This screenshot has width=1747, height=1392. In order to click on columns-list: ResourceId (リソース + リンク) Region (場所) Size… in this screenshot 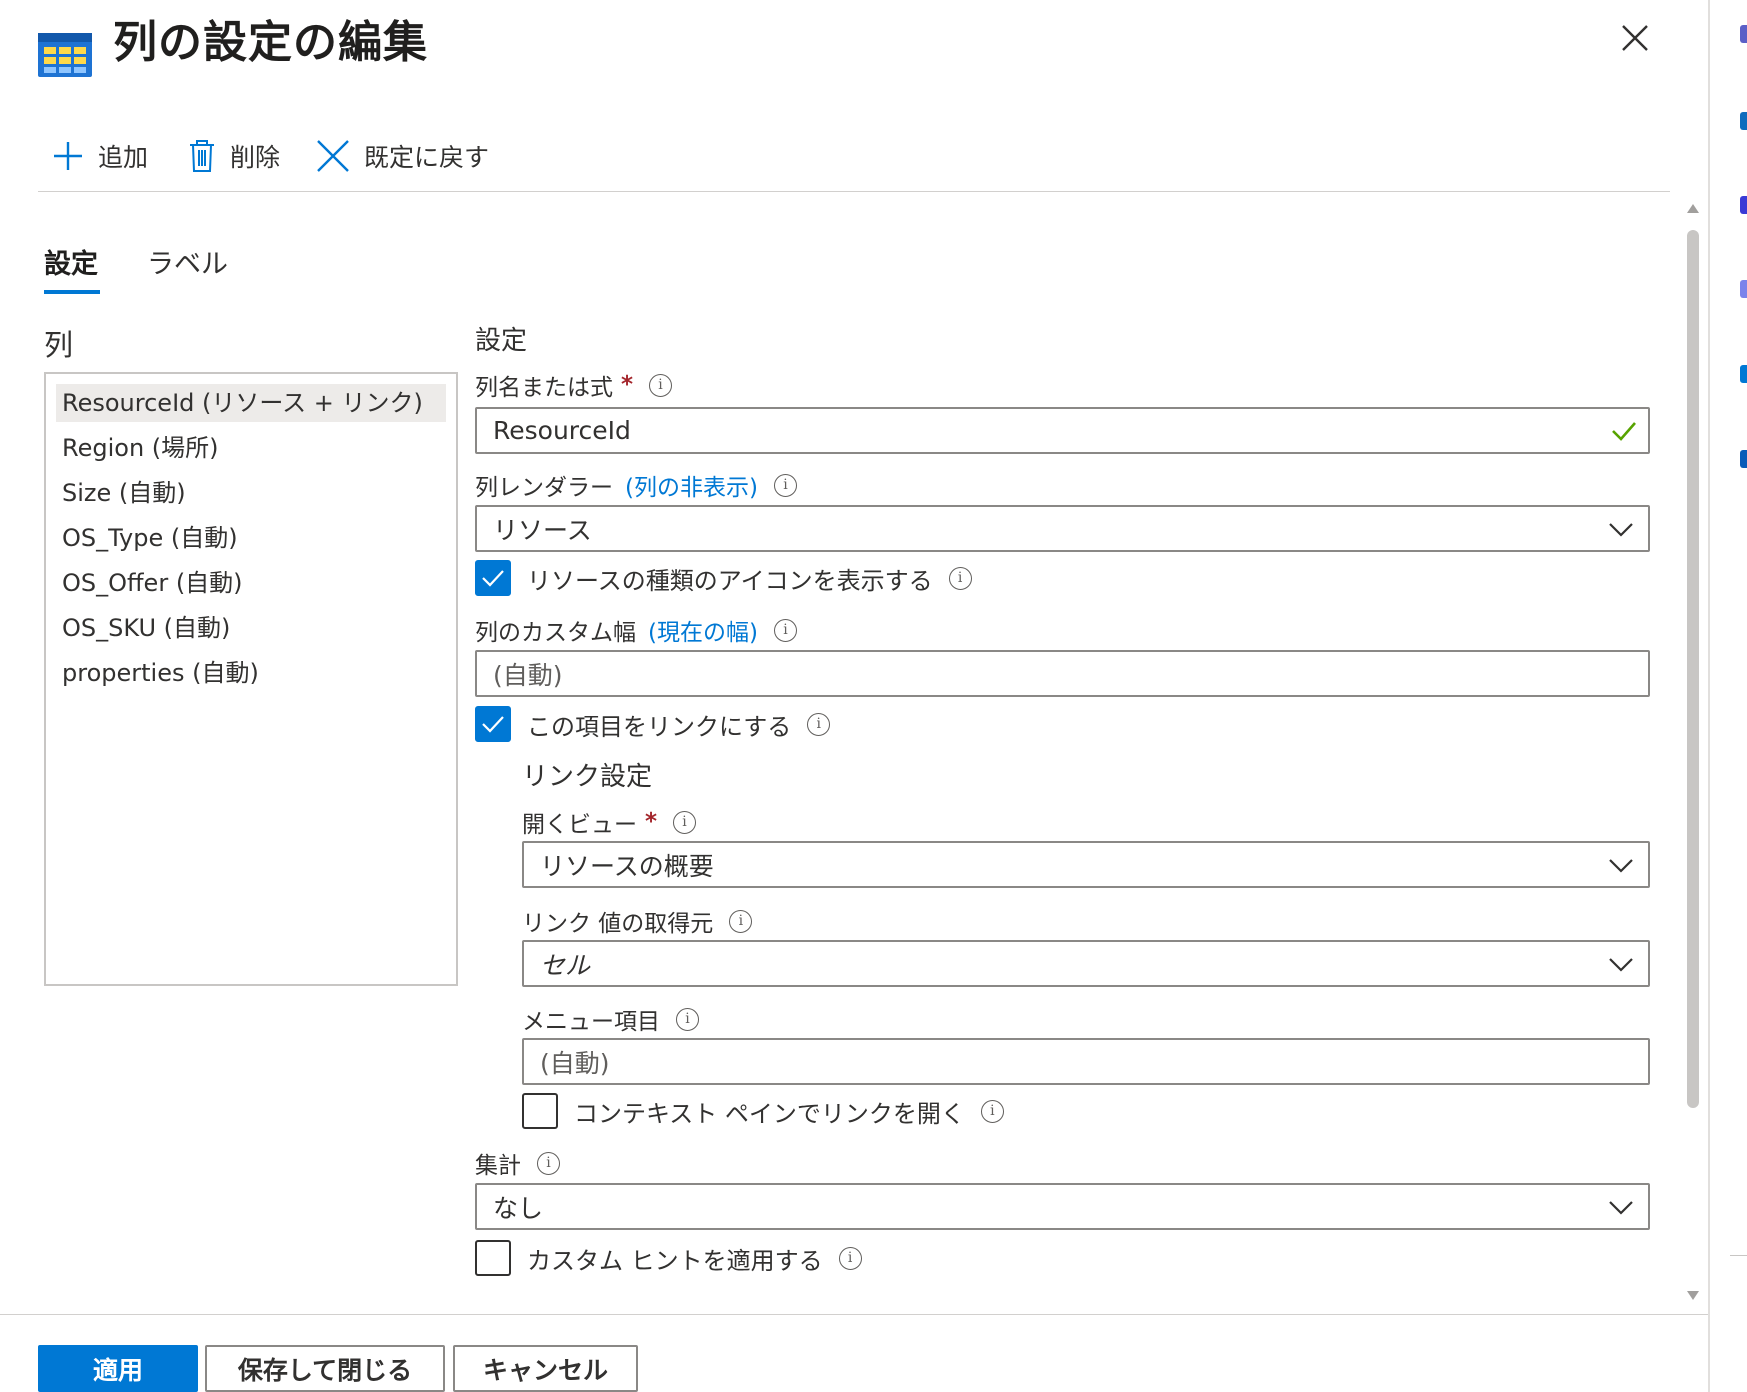, I will do `click(251, 679)`.